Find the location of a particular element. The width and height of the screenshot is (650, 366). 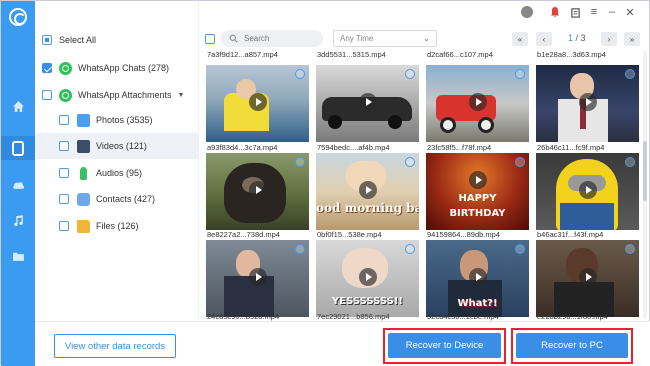

grid-scrollbar is located at coordinates (645, 185).